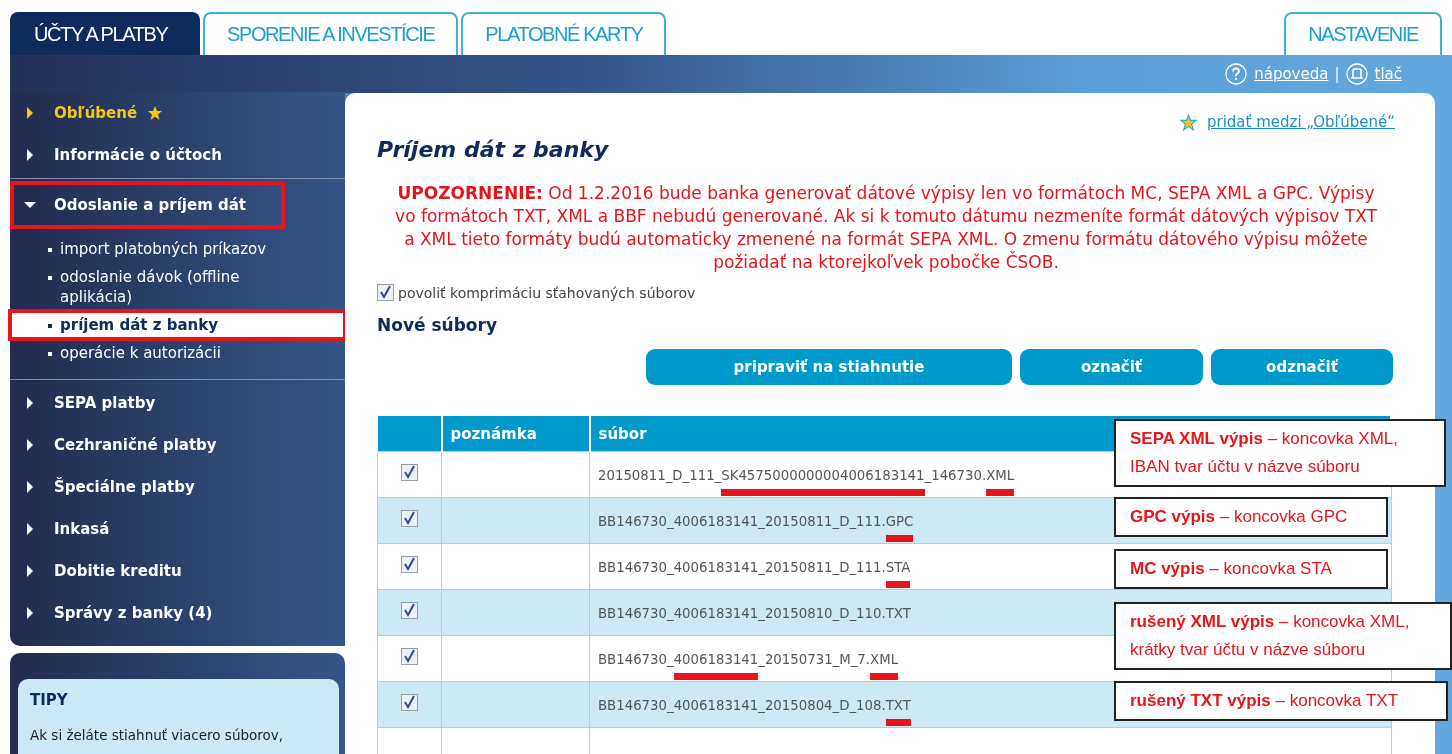 The width and height of the screenshot is (1452, 754). What do you see at coordinates (515, 434) in the screenshot?
I see `column-header: poznámka` at bounding box center [515, 434].